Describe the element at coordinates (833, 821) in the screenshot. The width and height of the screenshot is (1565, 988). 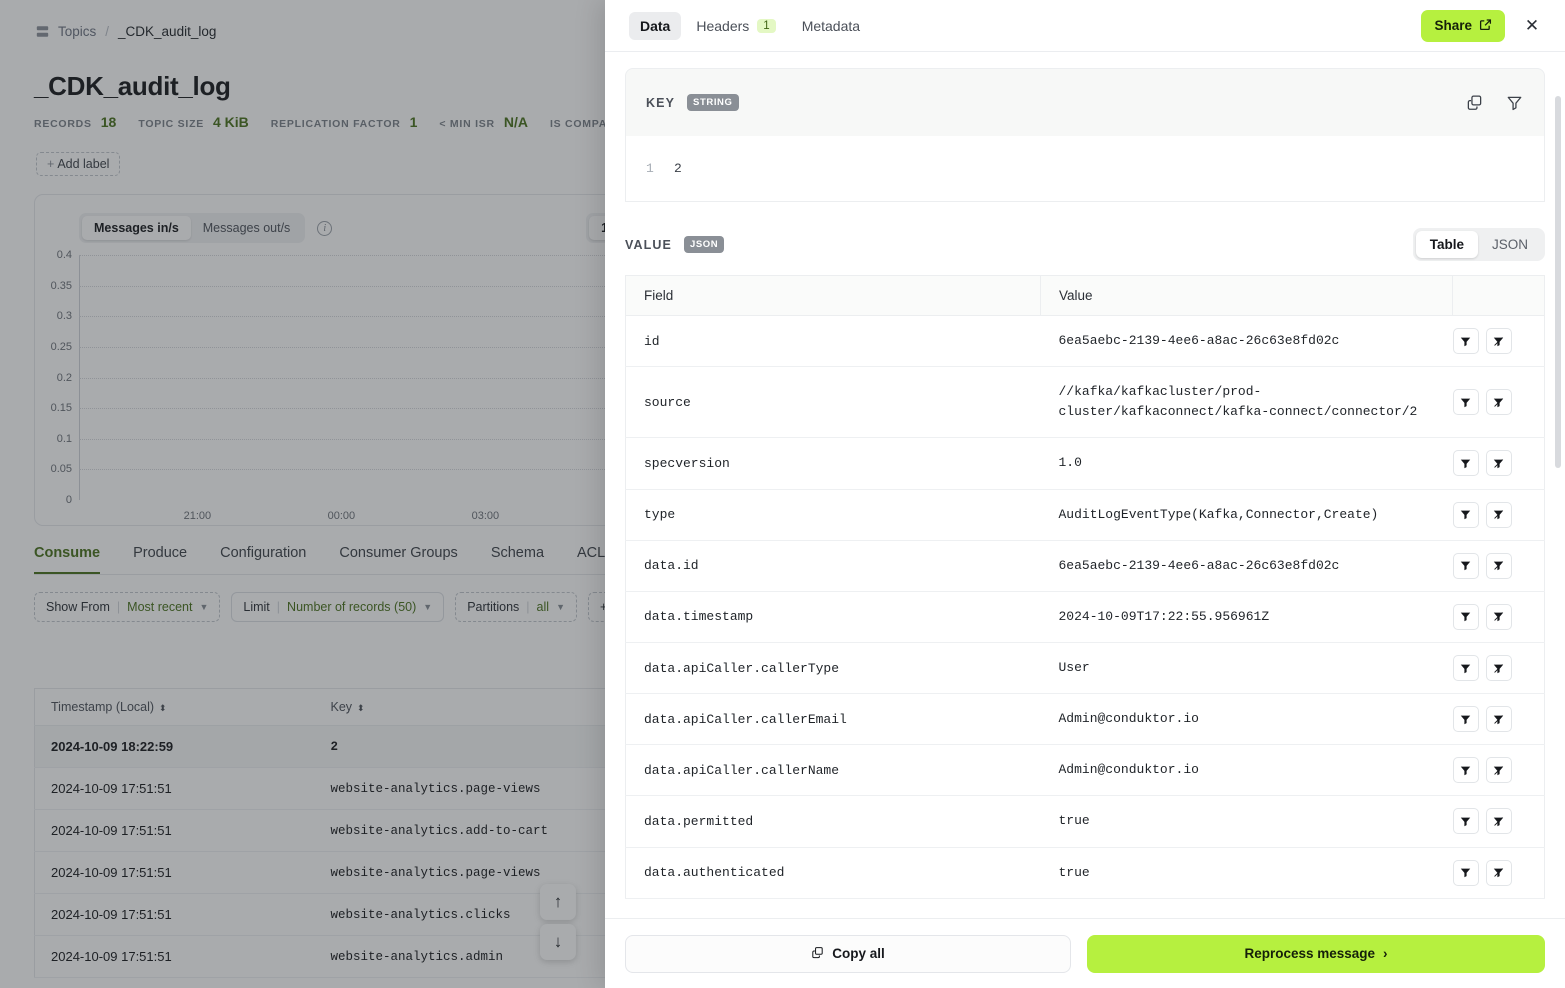
I see `cell-field: data.permitted` at that location.